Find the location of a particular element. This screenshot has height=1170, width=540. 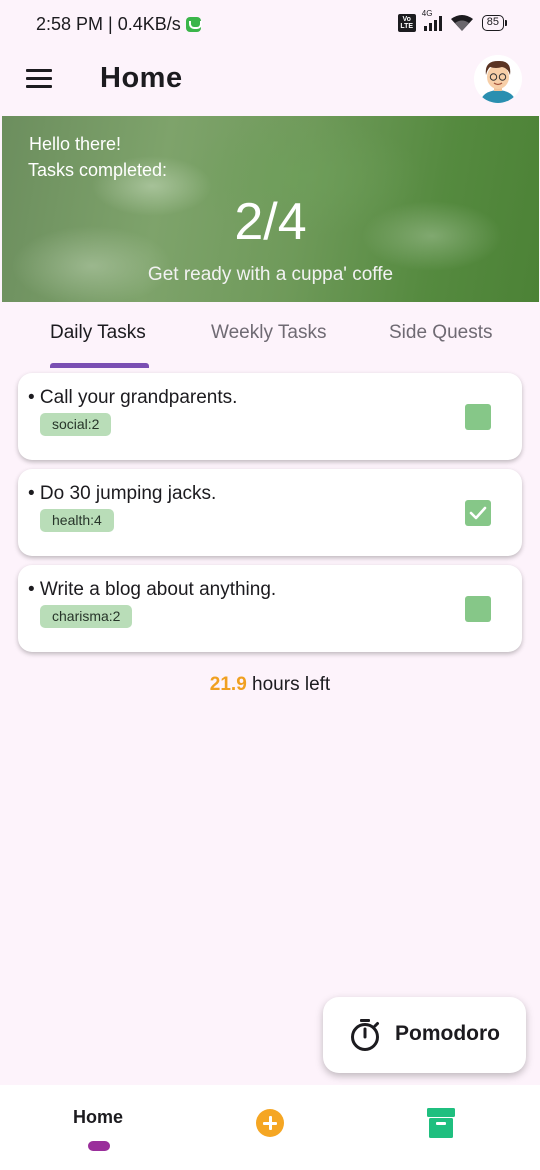

nav-home-label: Home is located at coordinates (98, 1117).